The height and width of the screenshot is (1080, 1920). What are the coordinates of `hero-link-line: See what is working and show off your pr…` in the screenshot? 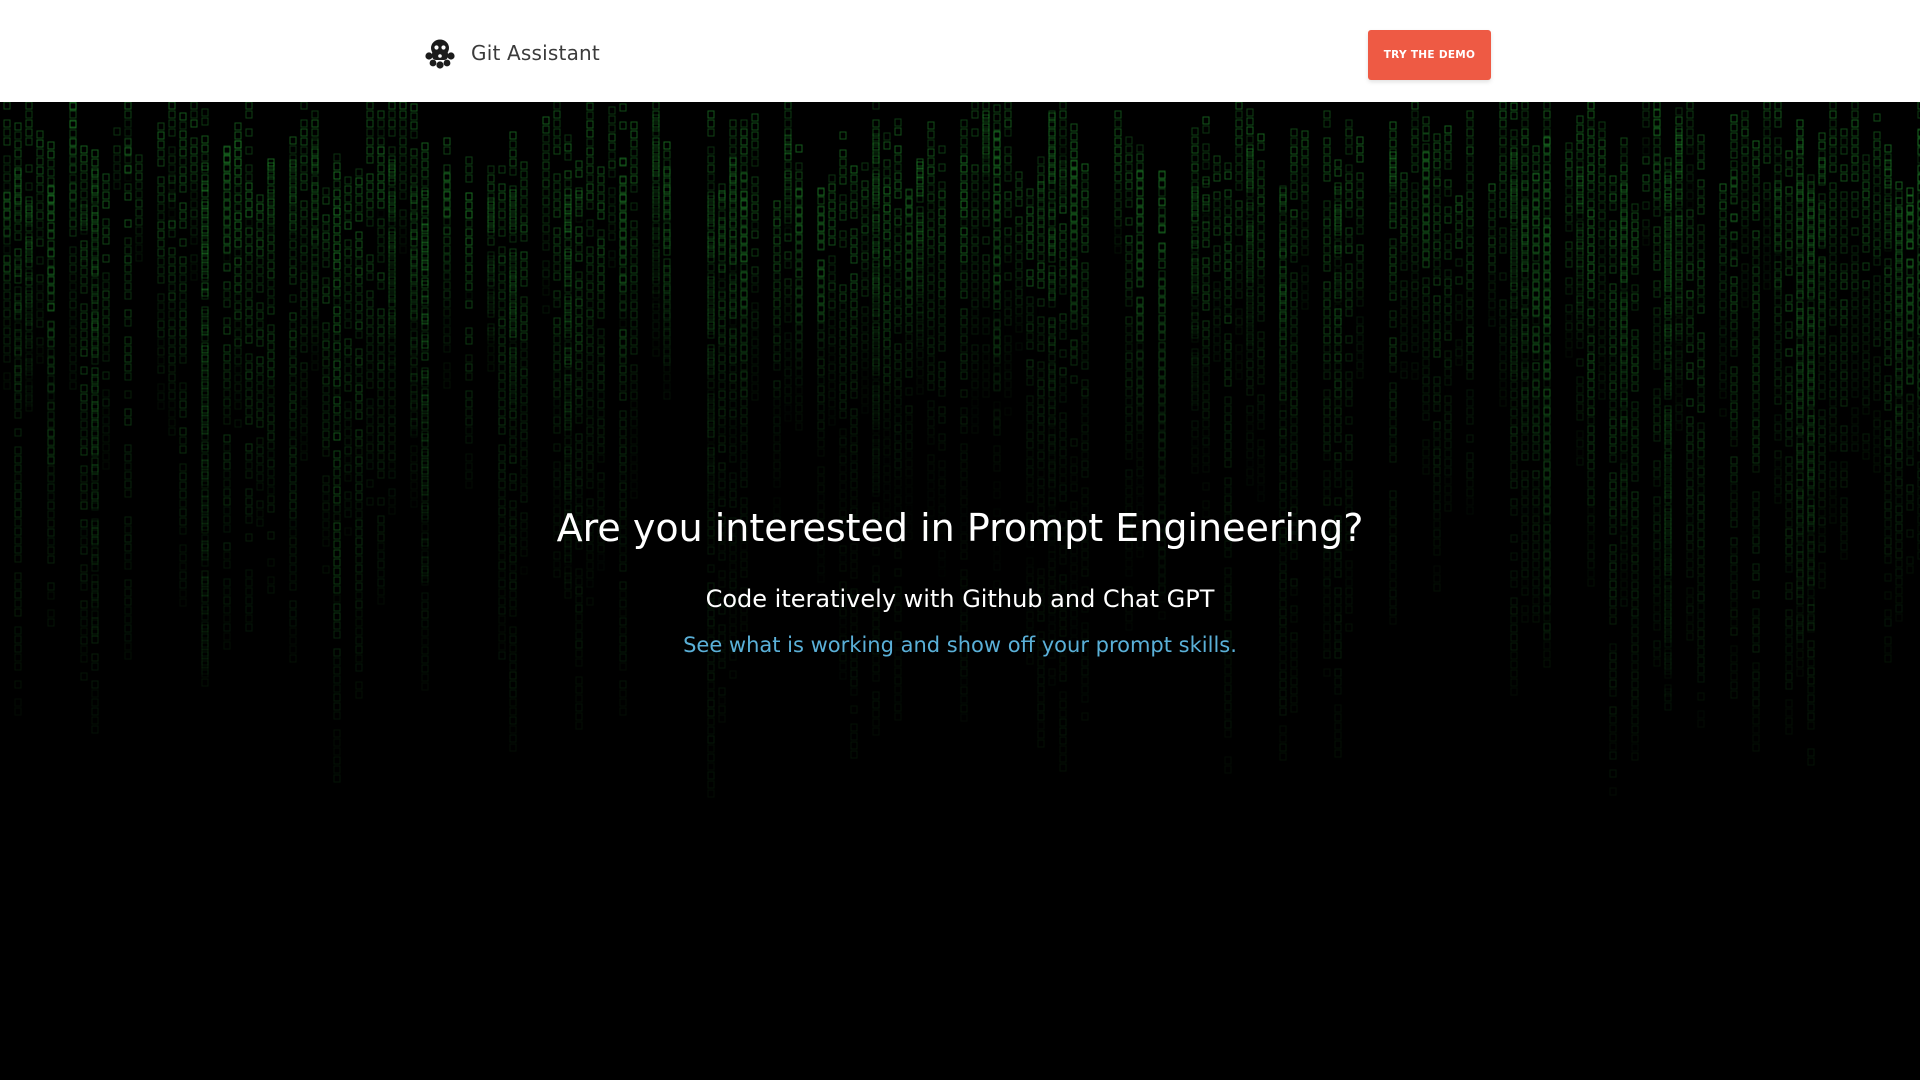 It's located at (960, 645).